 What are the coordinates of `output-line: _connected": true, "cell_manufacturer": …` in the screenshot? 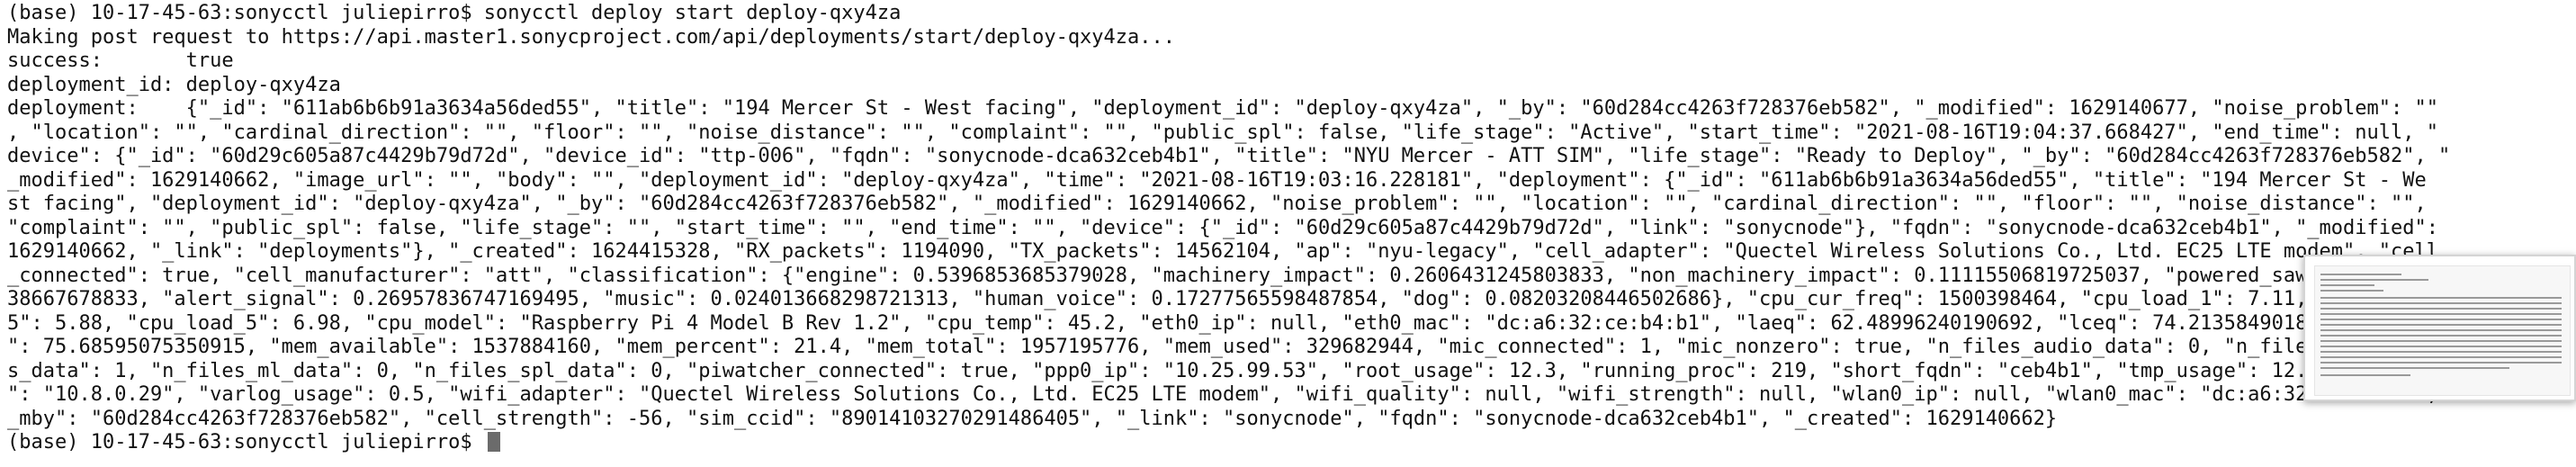 It's located at (1200, 275).